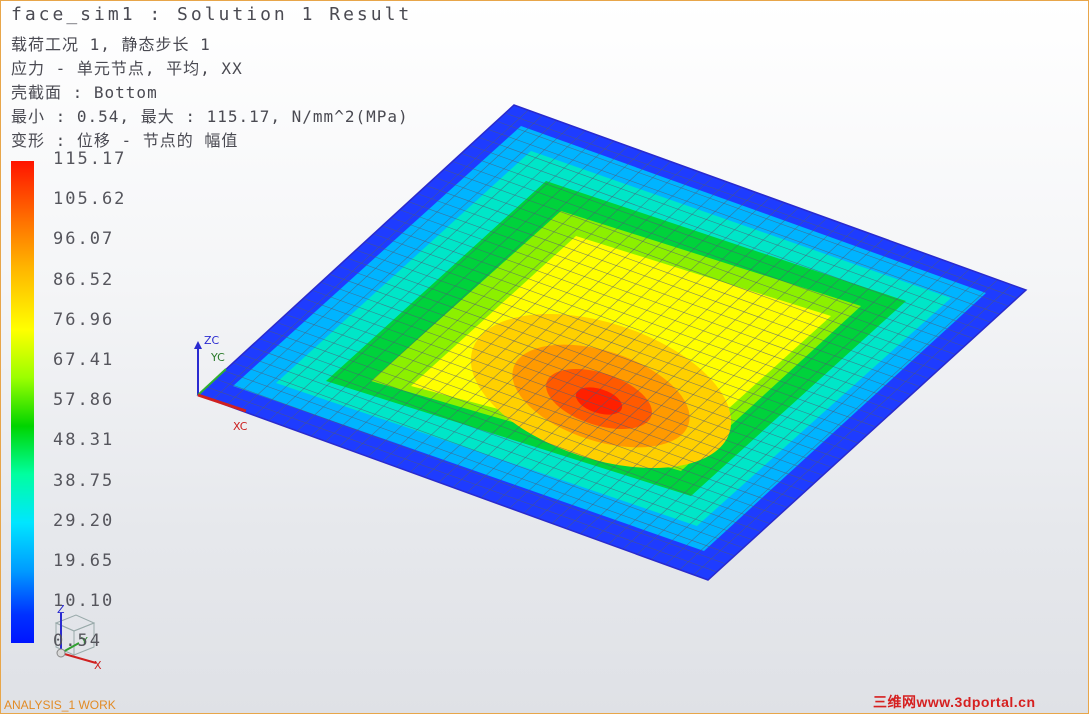 Image resolution: width=1089 pixels, height=714 pixels. What do you see at coordinates (84, 239) in the screenshot?
I see `legend-tick-label: 96.07` at bounding box center [84, 239].